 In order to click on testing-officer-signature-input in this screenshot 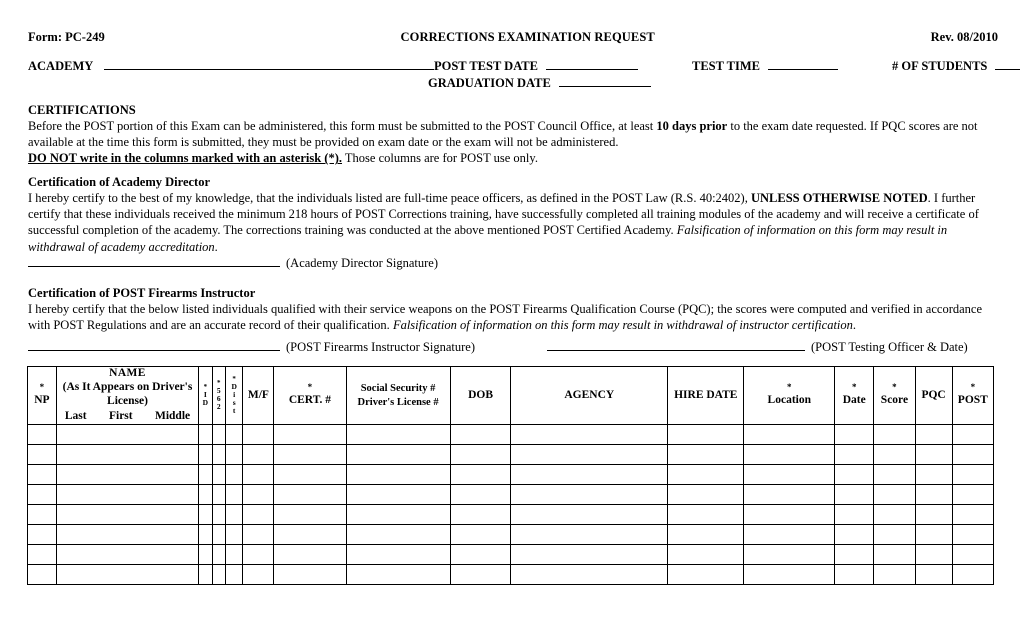, I will do `click(675, 344)`.